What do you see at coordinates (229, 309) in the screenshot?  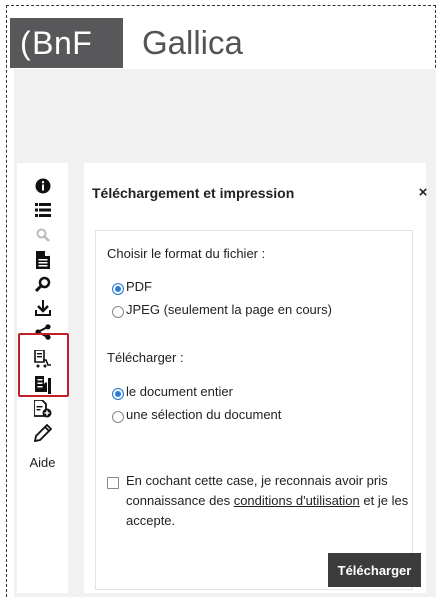 I see `option-jpeg-label: JPEG (seulement la page en cours)` at bounding box center [229, 309].